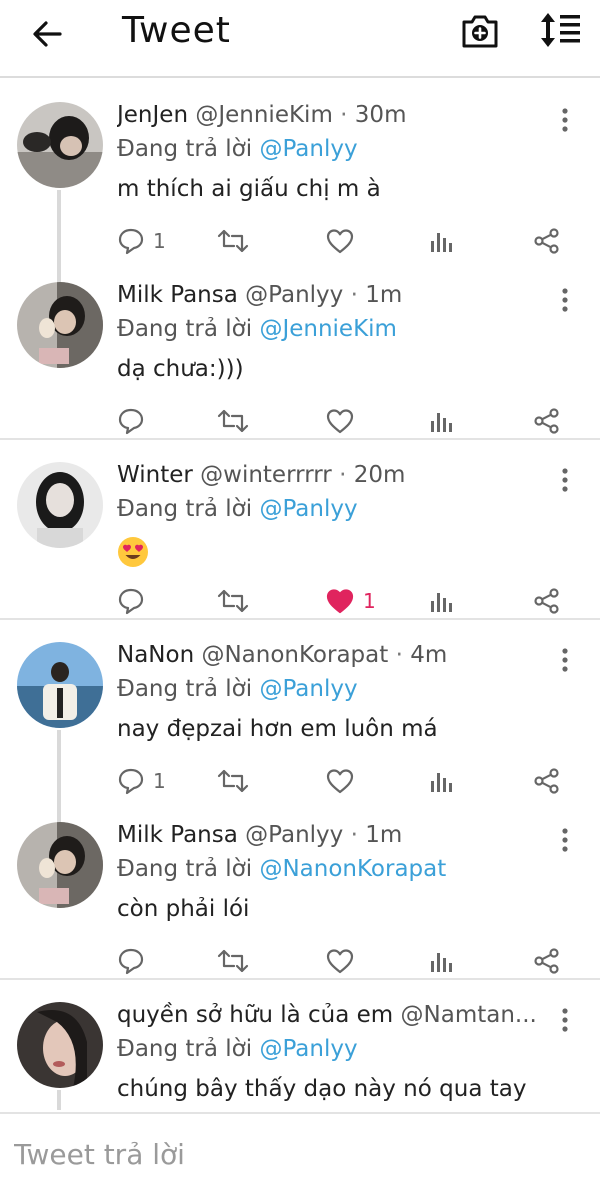 The width and height of the screenshot is (600, 1187). What do you see at coordinates (152, 115) in the screenshot?
I see `display-name: JenJen` at bounding box center [152, 115].